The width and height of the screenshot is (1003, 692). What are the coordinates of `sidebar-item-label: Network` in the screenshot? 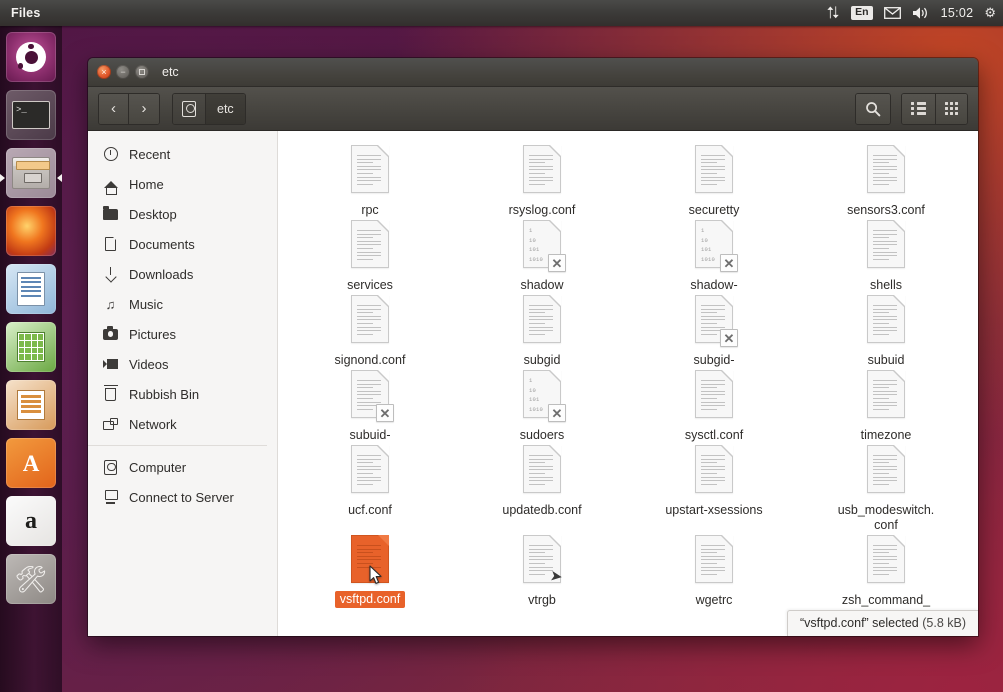 It's located at (153, 424).